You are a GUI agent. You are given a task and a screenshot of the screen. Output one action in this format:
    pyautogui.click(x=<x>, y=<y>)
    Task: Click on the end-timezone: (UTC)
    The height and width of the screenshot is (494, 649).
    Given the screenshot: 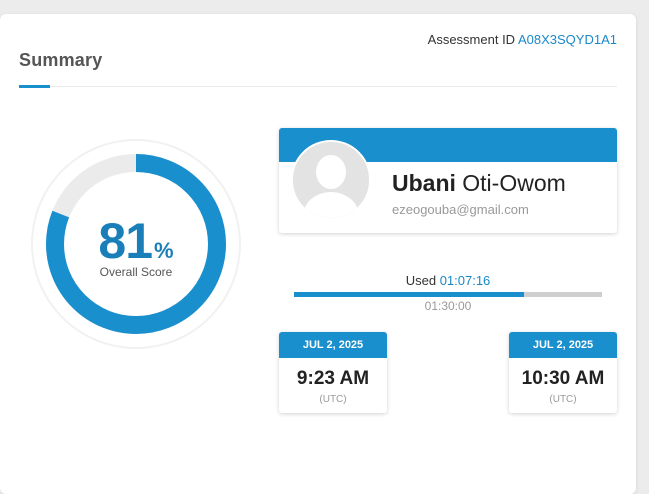 What is the action you would take?
    pyautogui.click(x=563, y=399)
    